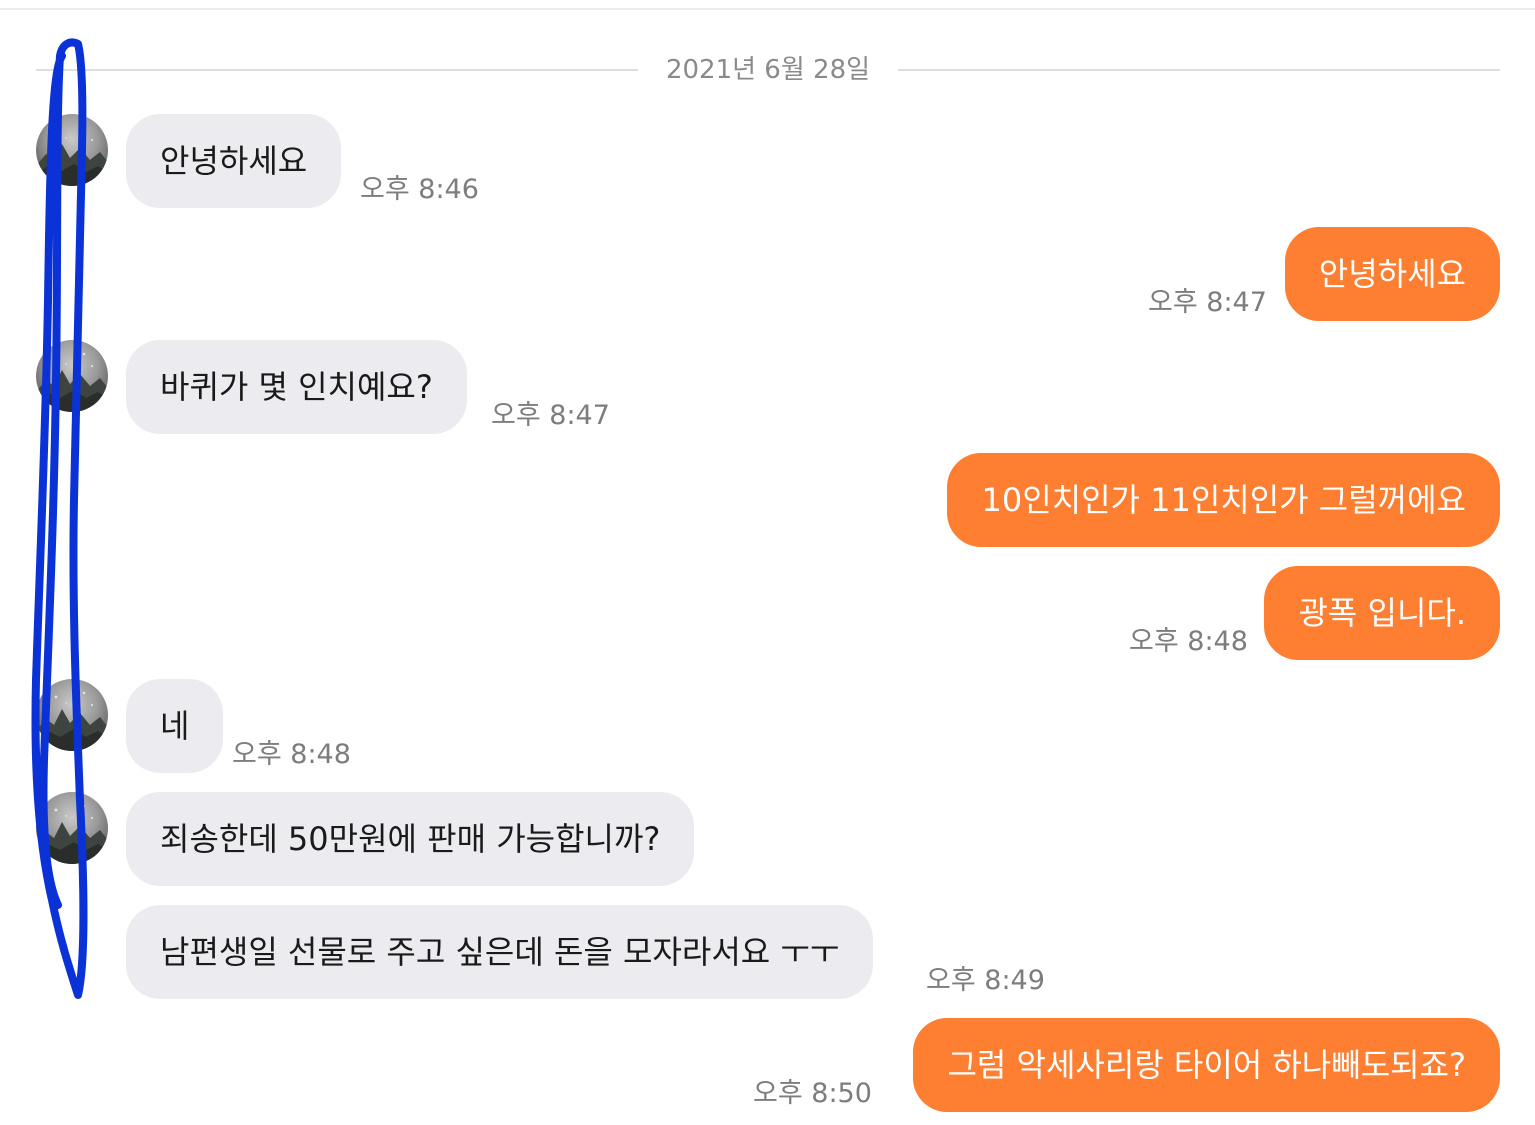 The image size is (1535, 1125). What do you see at coordinates (234, 161) in the screenshot?
I see `message-bubble-incoming: 안녕하세요` at bounding box center [234, 161].